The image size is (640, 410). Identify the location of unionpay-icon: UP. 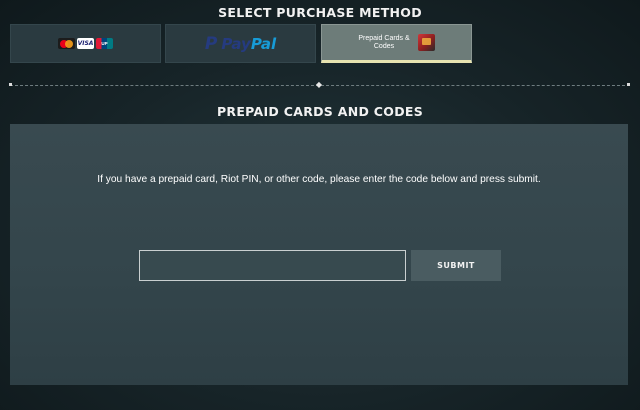
(104, 43).